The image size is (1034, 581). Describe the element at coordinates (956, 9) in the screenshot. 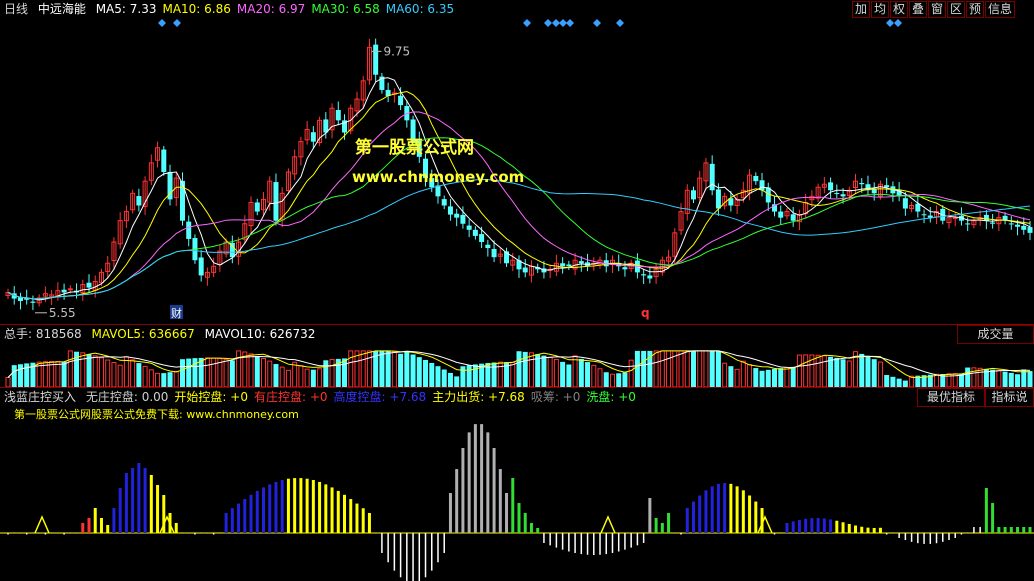

I see `toolbar-button: 区` at that location.